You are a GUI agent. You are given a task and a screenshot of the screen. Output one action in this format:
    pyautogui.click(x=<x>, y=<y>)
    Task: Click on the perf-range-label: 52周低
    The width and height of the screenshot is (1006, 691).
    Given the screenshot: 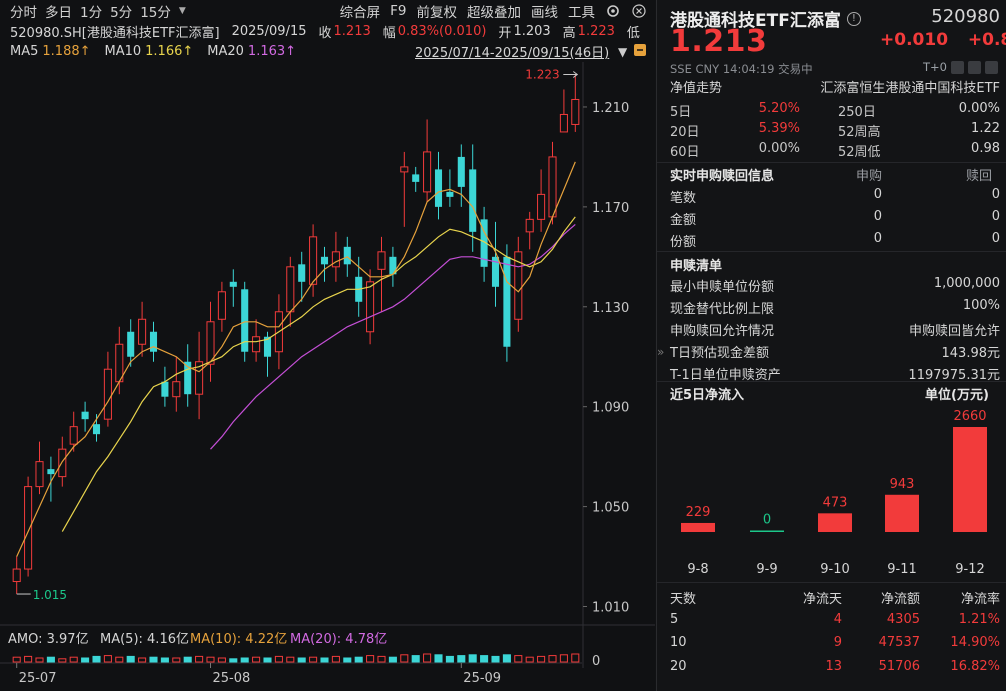 What is the action you would take?
    pyautogui.click(x=859, y=152)
    